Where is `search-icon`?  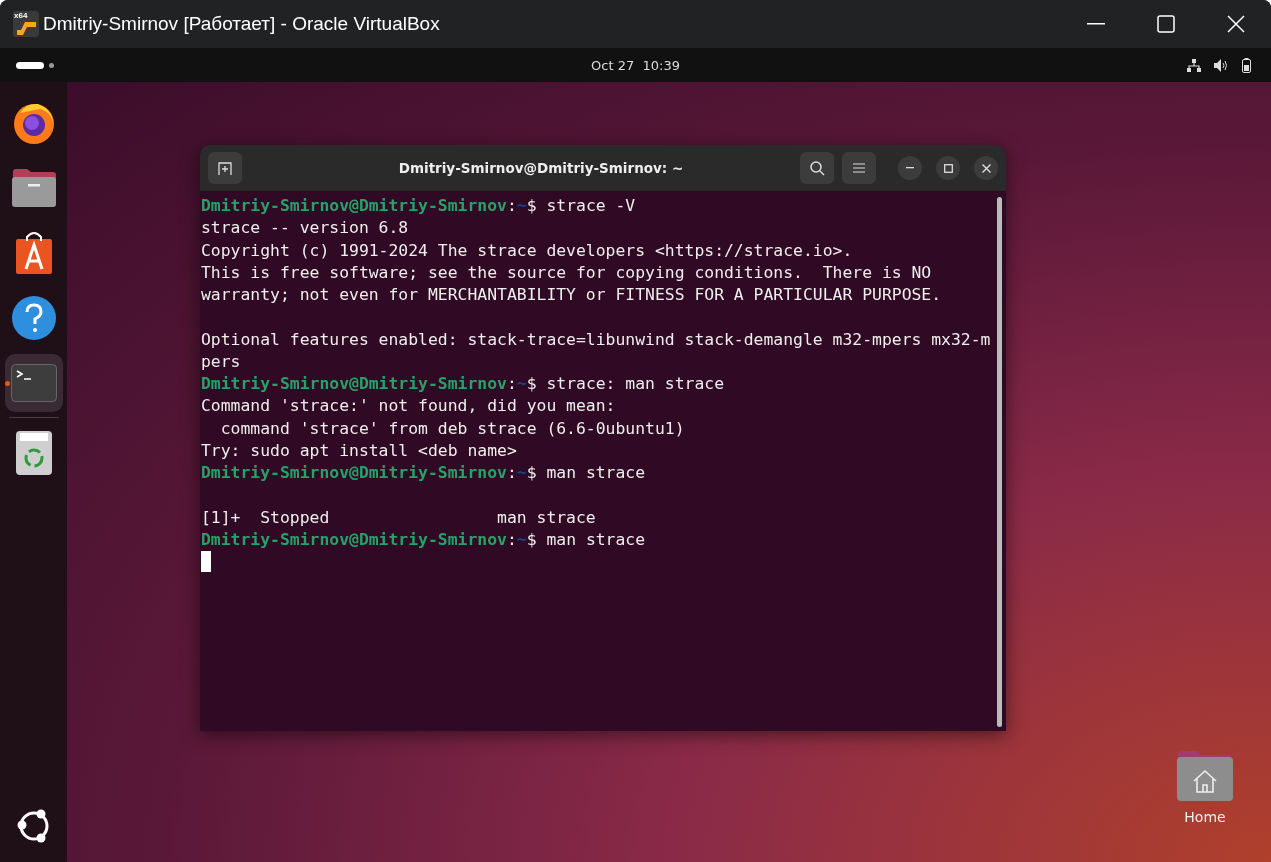 search-icon is located at coordinates (817, 168).